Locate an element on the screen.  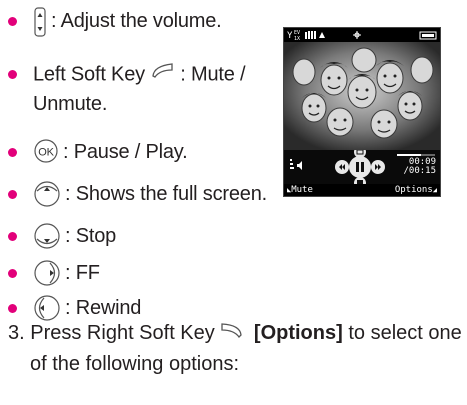
bullet-text: : Adjust the volume. is located at coordinates (136, 21).